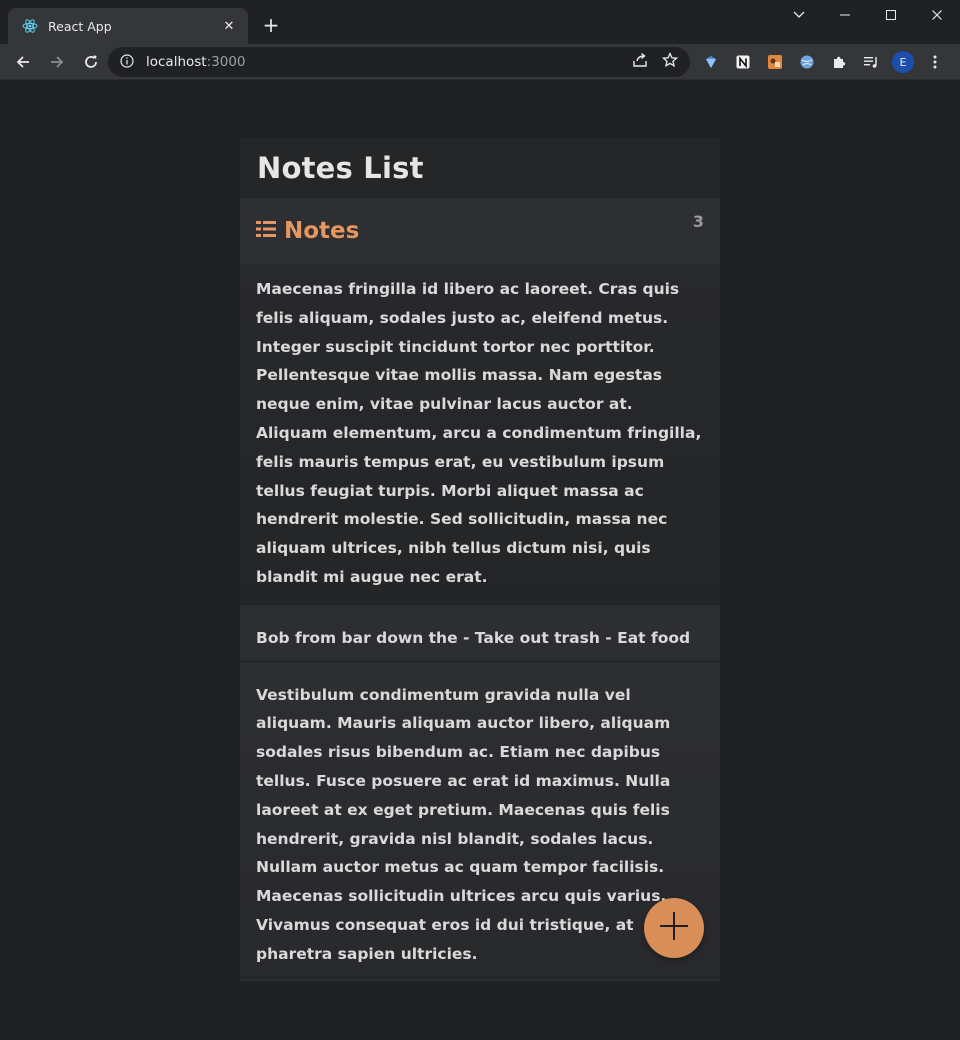  I want to click on new-tab-button: +, so click(271, 25).